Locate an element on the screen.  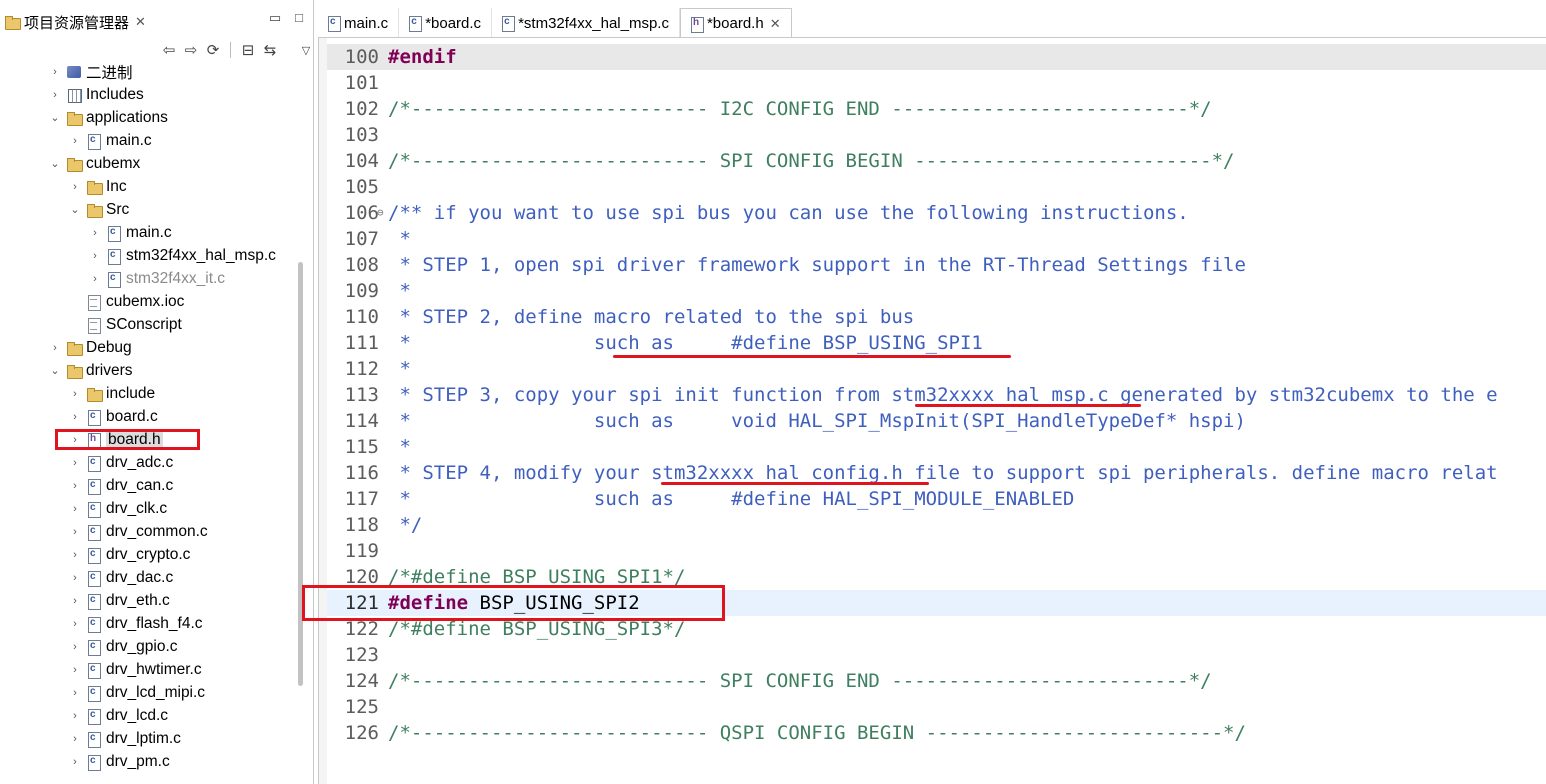
tree-item: ⌄ cubemx is located at coordinates (150, 163).